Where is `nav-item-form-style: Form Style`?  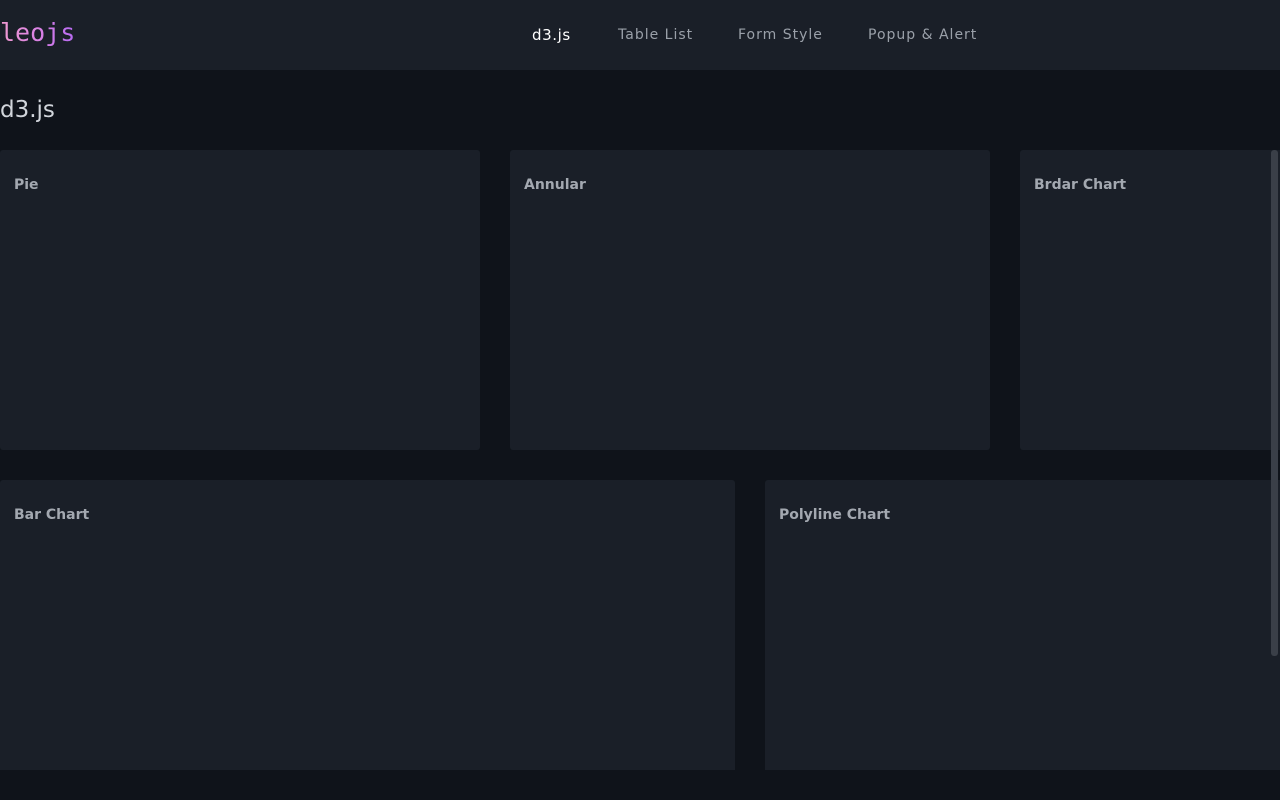 nav-item-form-style: Form Style is located at coordinates (780, 35).